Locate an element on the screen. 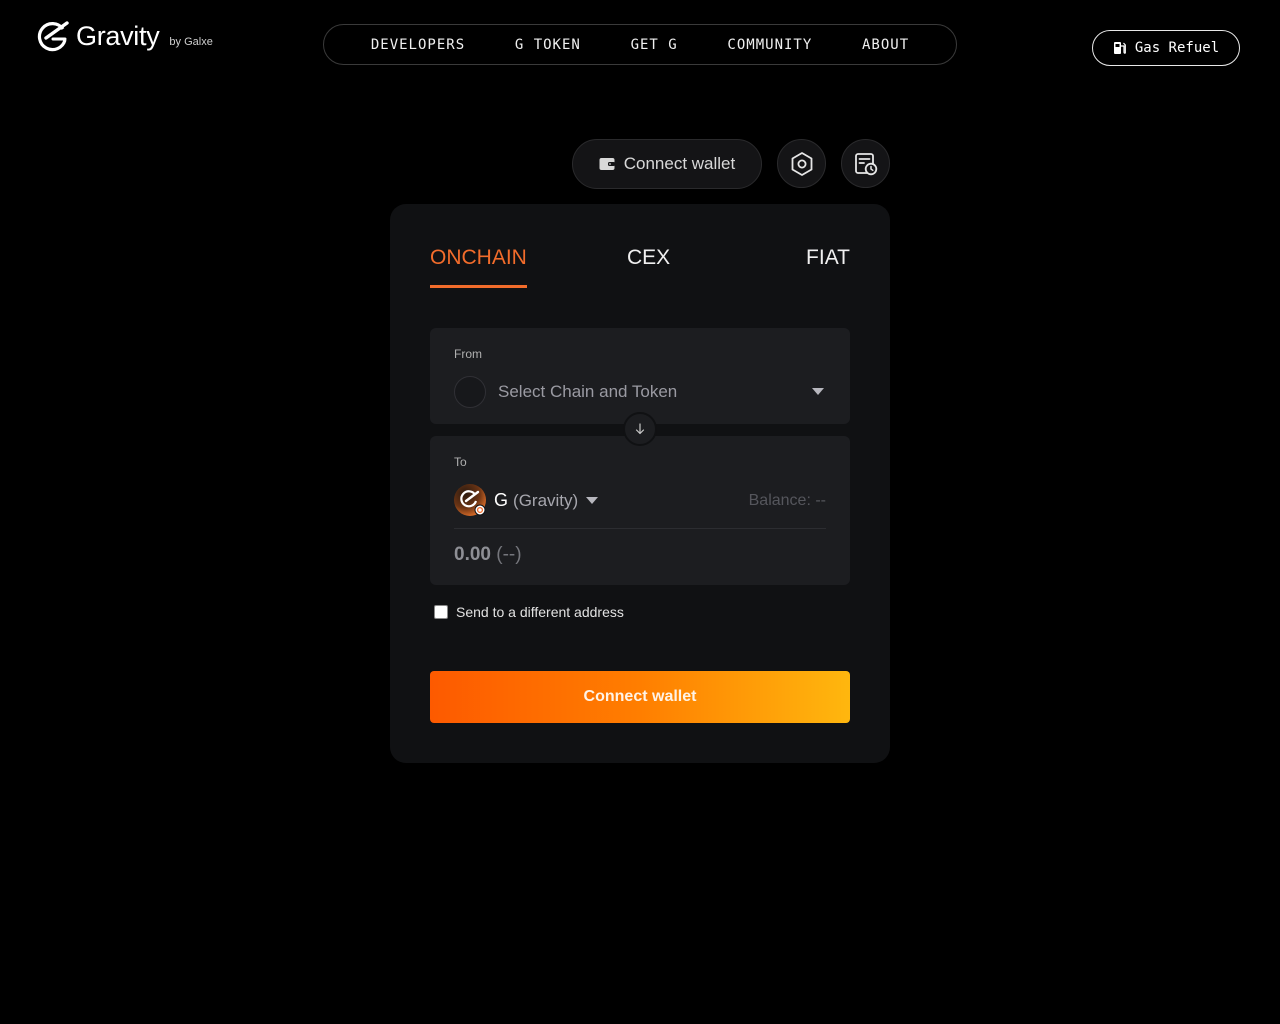 Image resolution: width=1280 pixels, height=1024 pixels. top-connect-wallet-button: Connect wallet is located at coordinates (667, 164).